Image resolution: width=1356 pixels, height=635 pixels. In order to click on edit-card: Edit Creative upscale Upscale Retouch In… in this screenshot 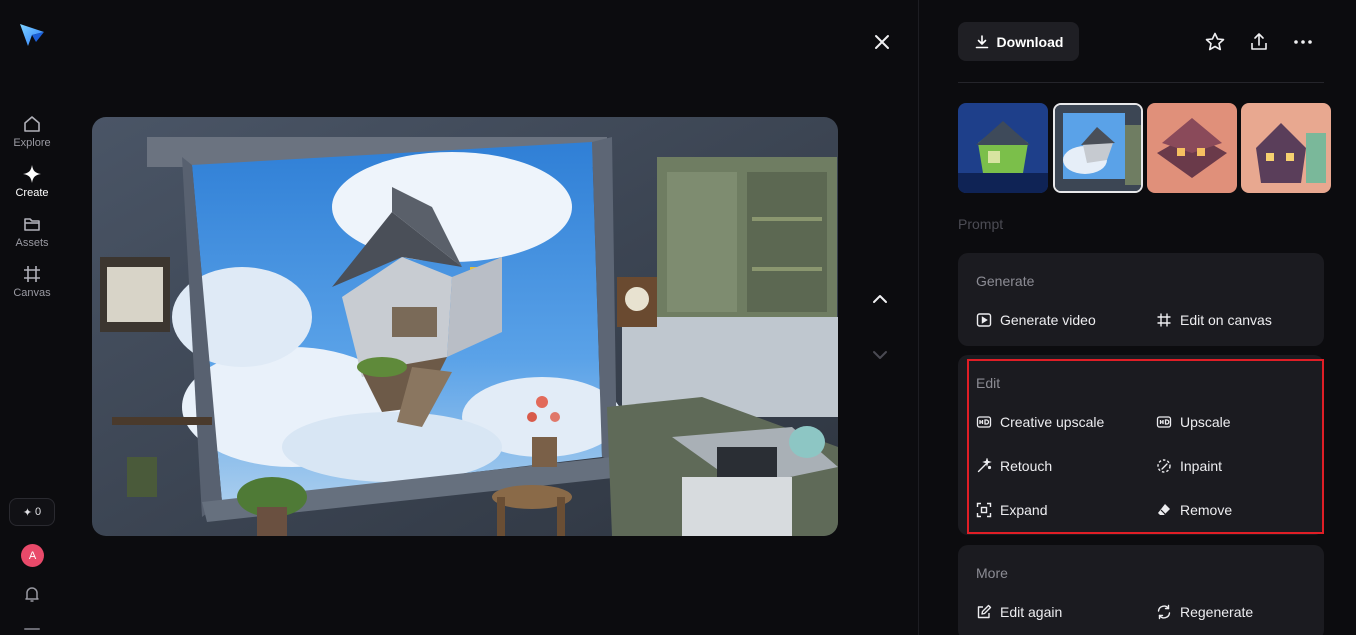, I will do `click(1141, 445)`.